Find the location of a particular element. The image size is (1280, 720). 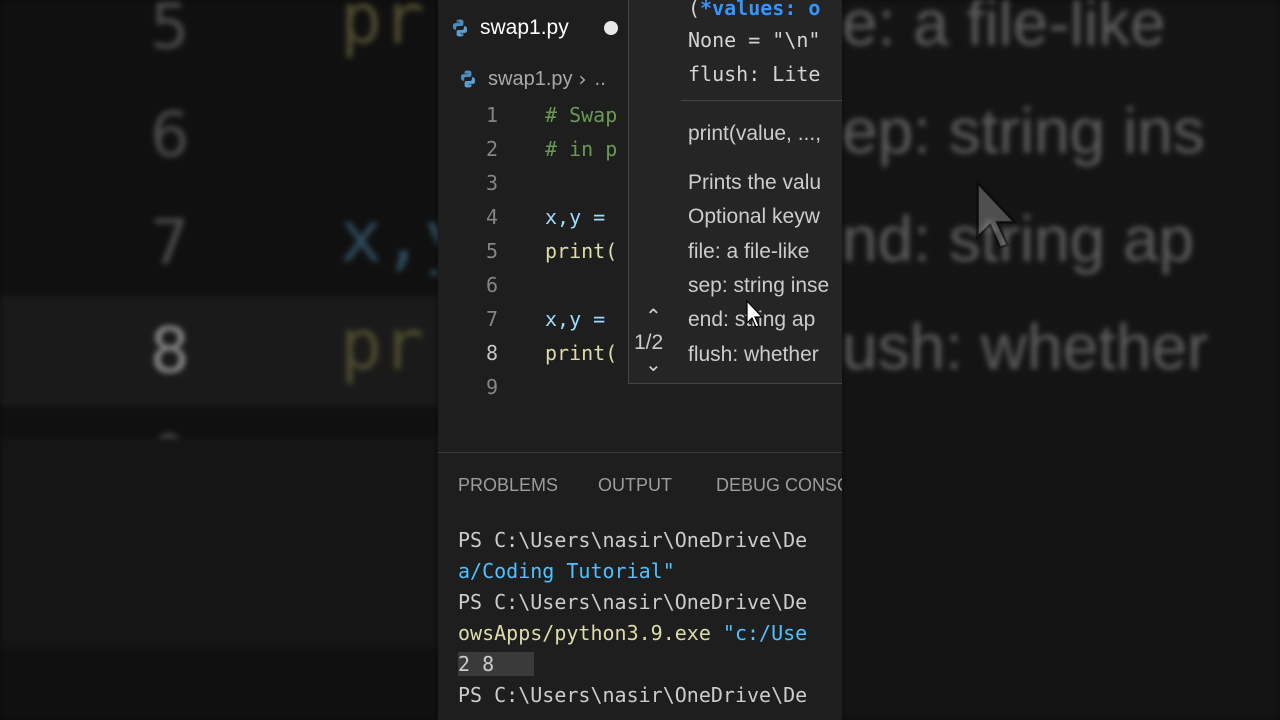

bg-line-number: 8 is located at coordinates (170, 350).